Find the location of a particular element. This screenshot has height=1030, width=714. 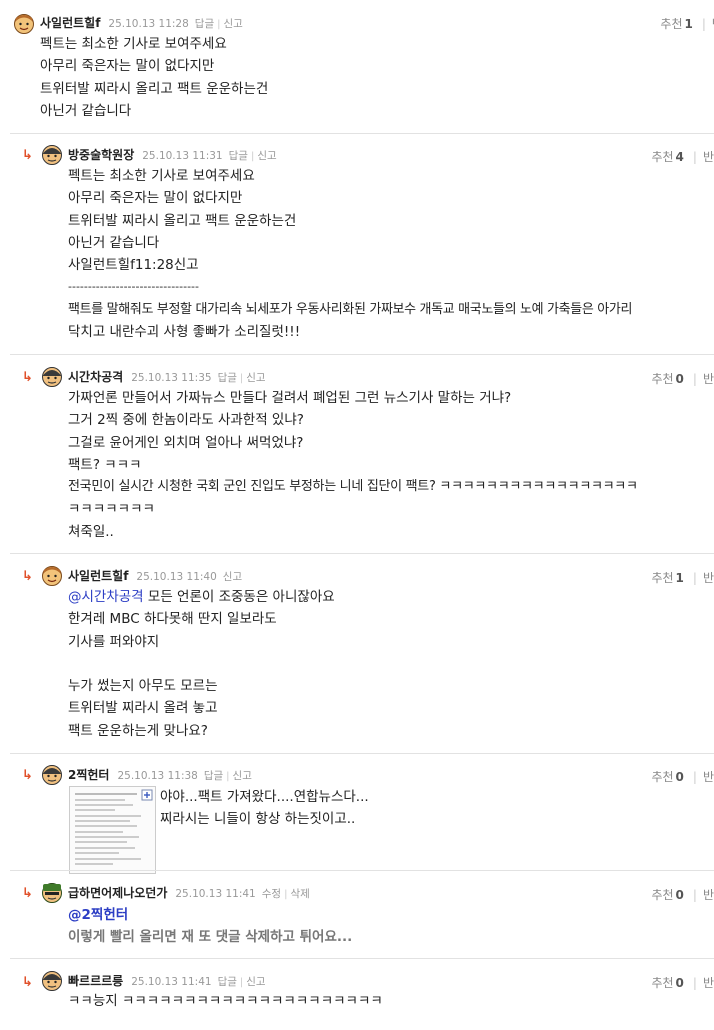

comment-meta: 빠르르르릉 25.10.13 11:41 답글 | 신고 is located at coordinates (167, 980).